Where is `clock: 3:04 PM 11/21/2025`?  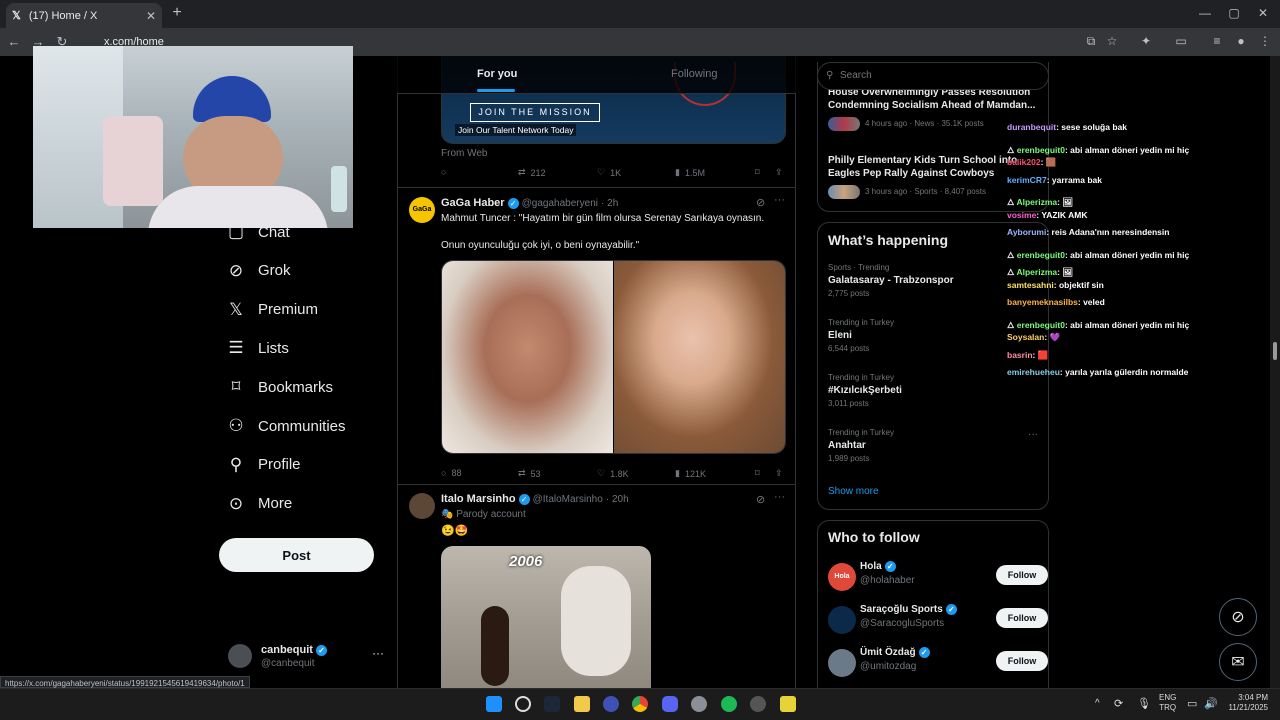
clock: 3:04 PM 11/21/2025 is located at coordinates (1245, 703).